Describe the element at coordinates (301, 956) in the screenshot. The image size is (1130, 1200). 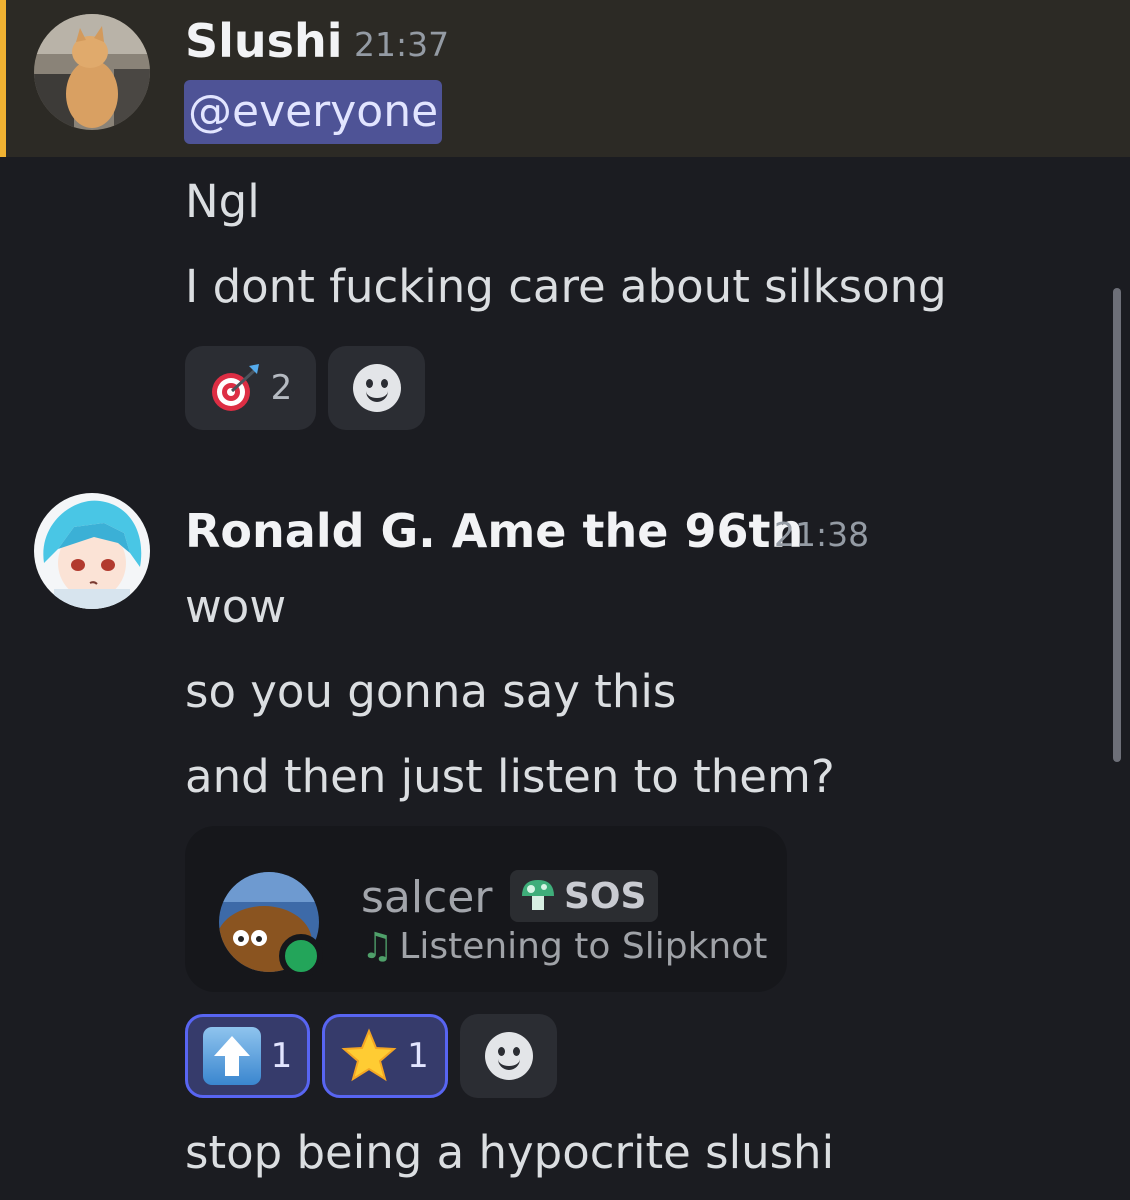
I see `online-status-icon` at that location.